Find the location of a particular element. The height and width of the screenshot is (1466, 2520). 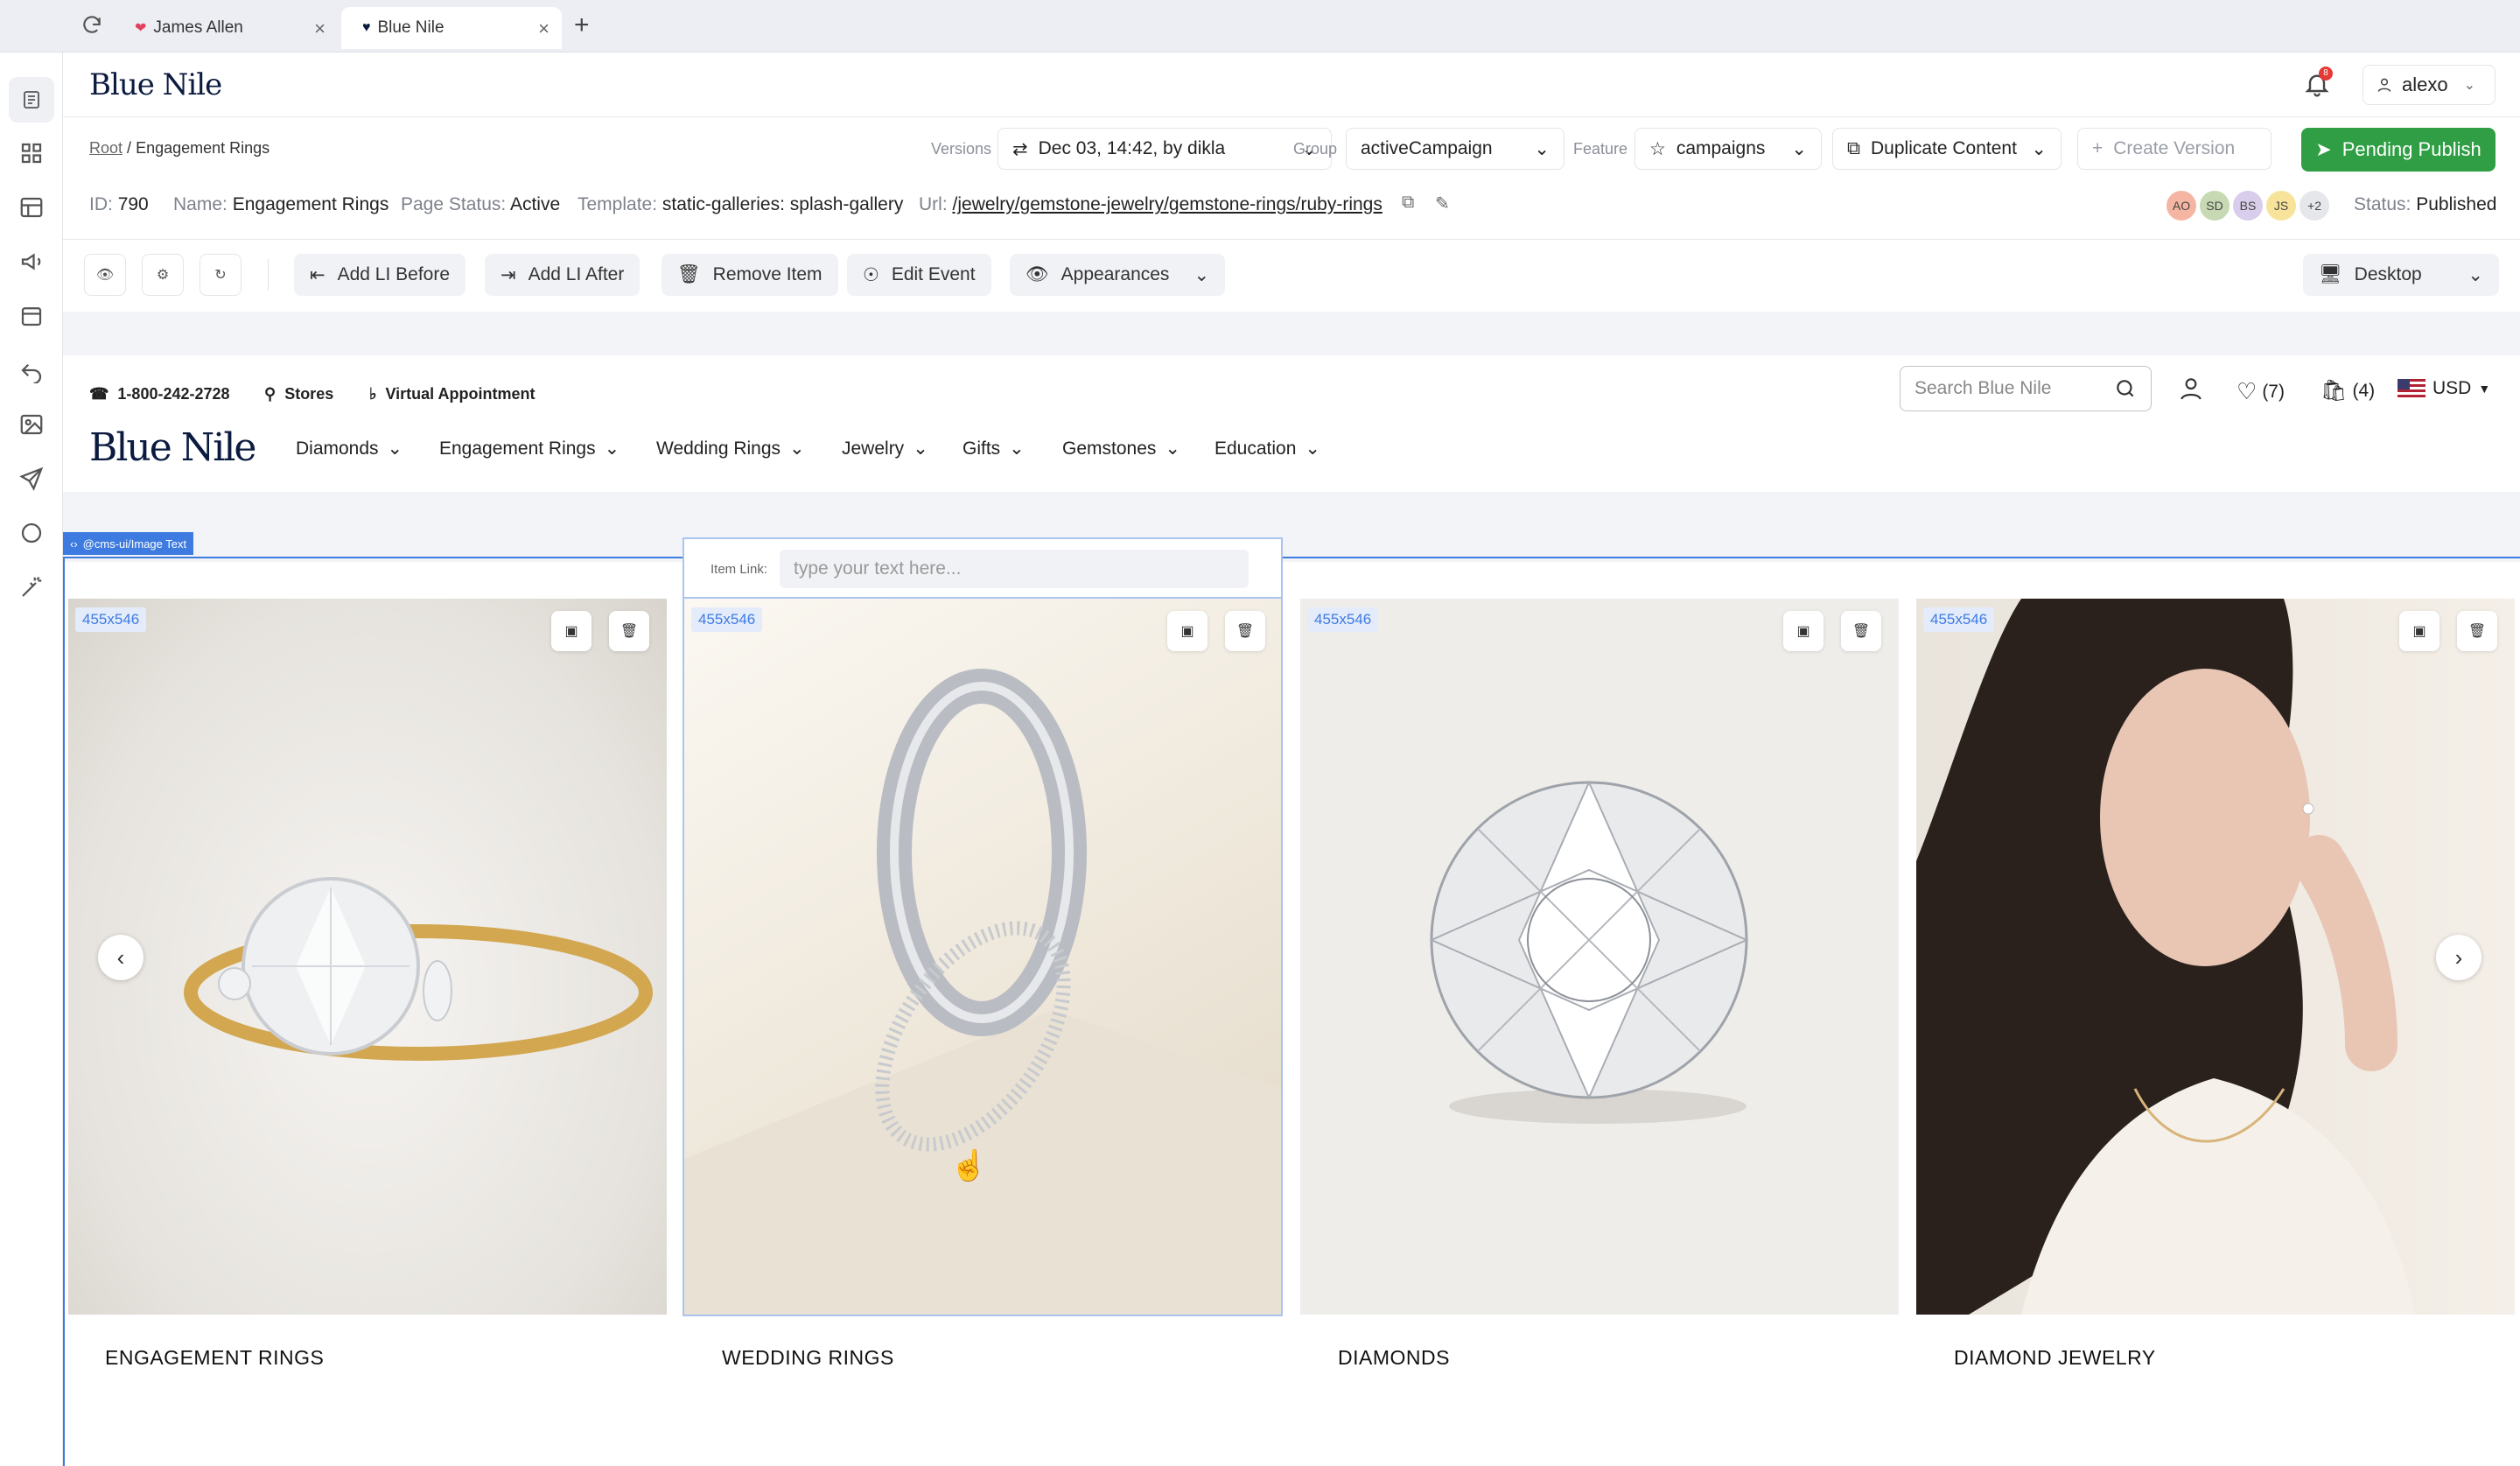

send-icon is located at coordinates (31, 479).